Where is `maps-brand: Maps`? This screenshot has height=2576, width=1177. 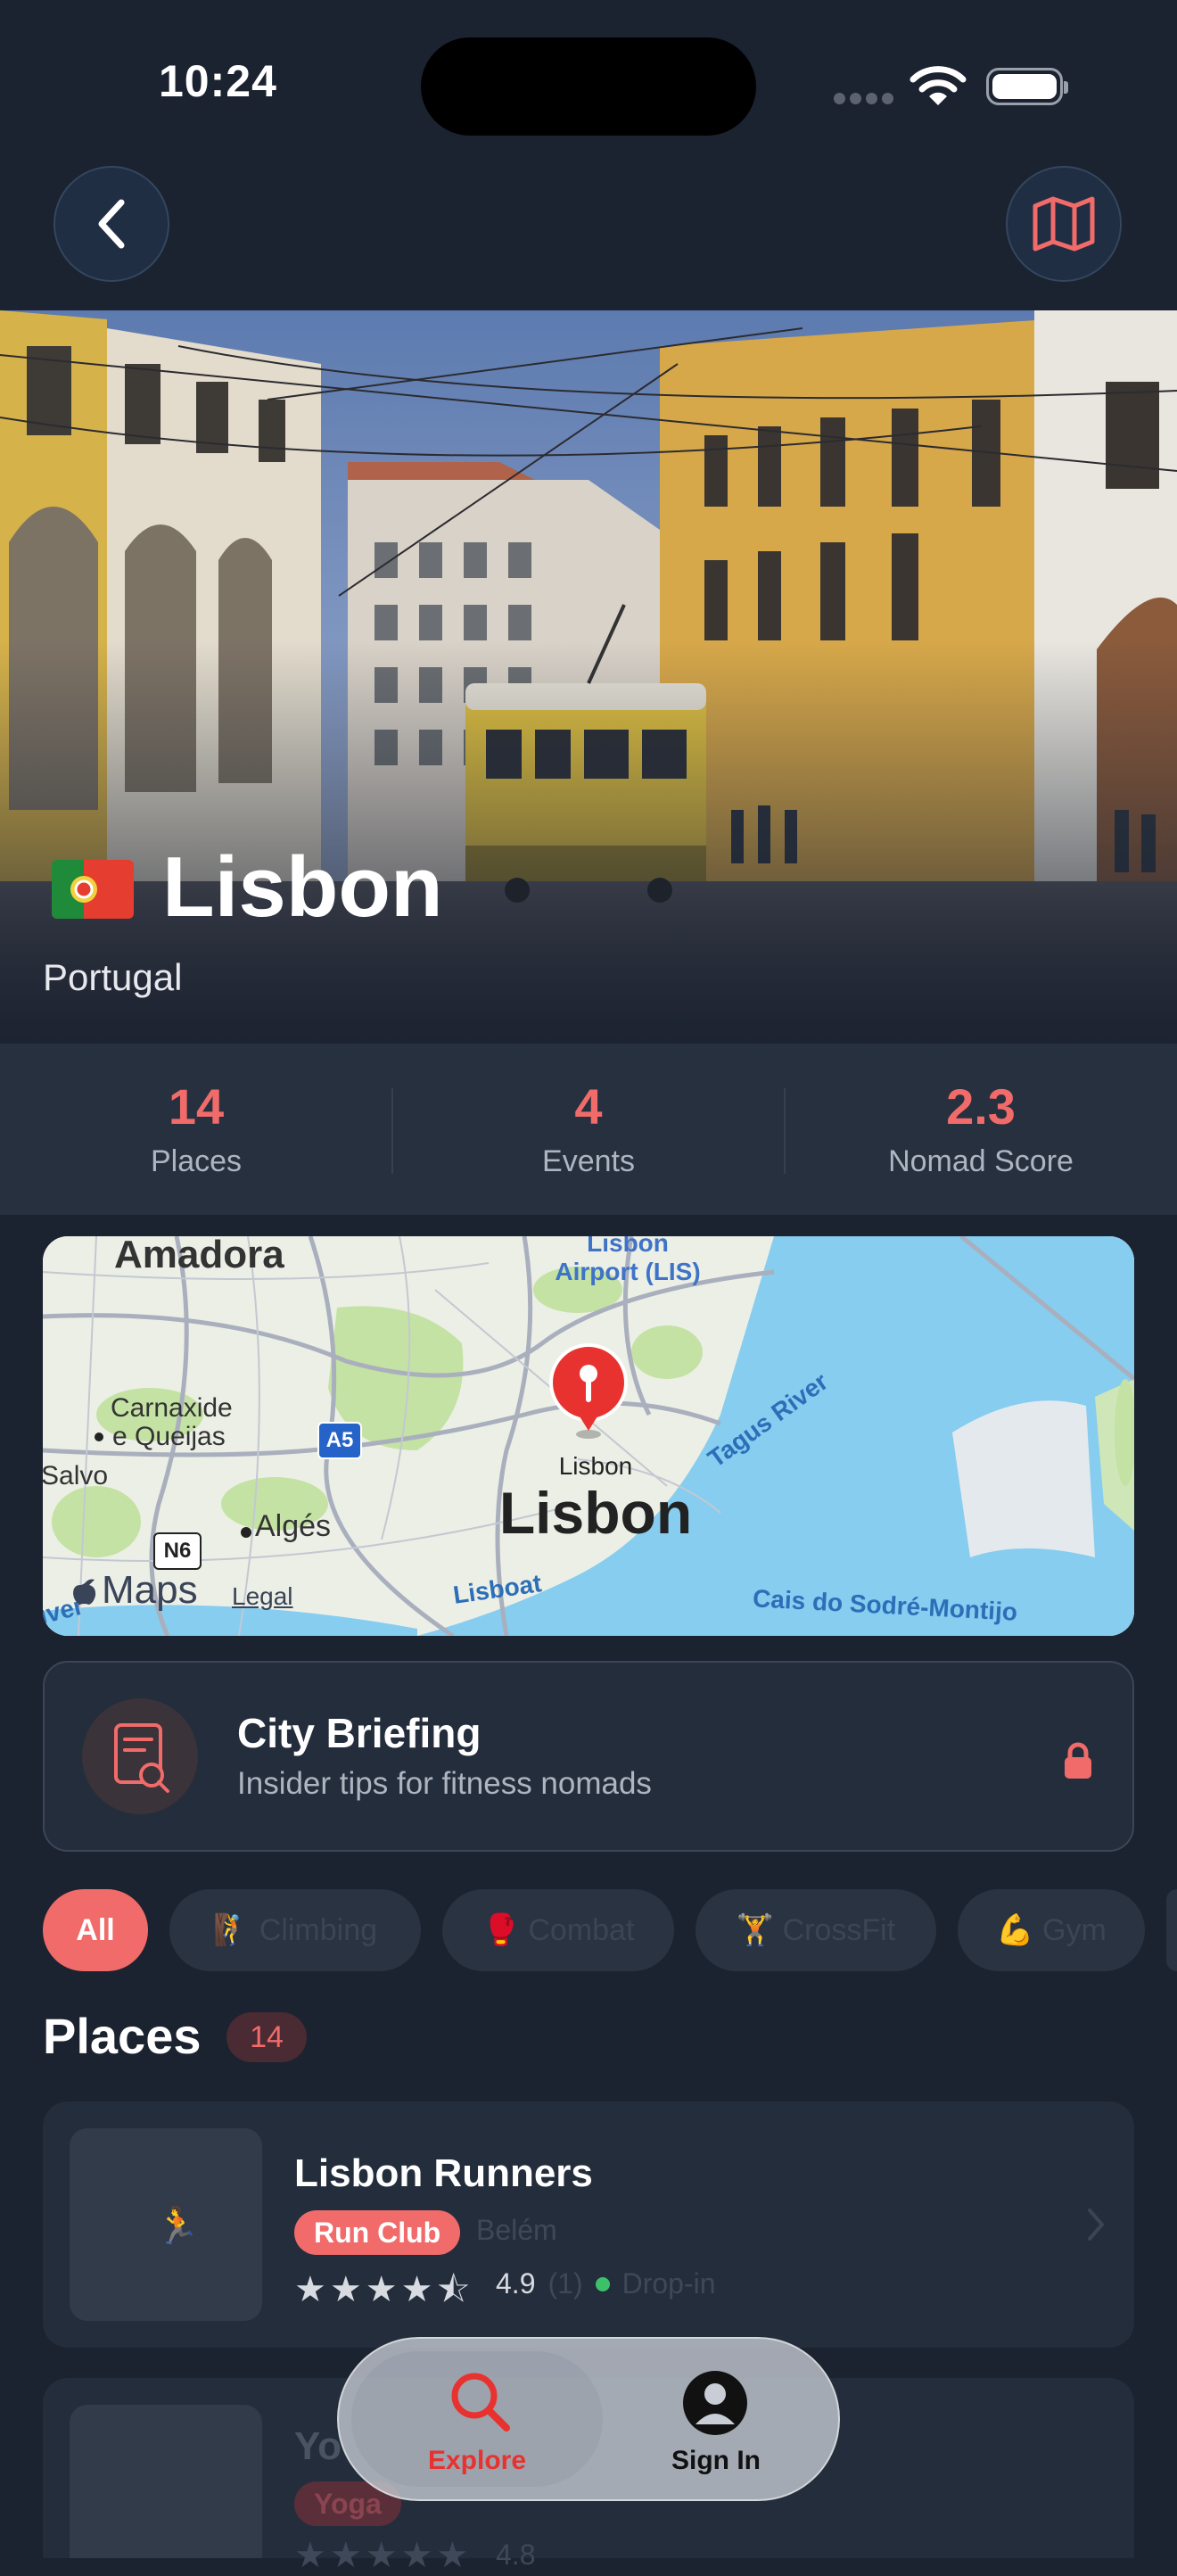
maps-brand: Maps is located at coordinates (134, 1590).